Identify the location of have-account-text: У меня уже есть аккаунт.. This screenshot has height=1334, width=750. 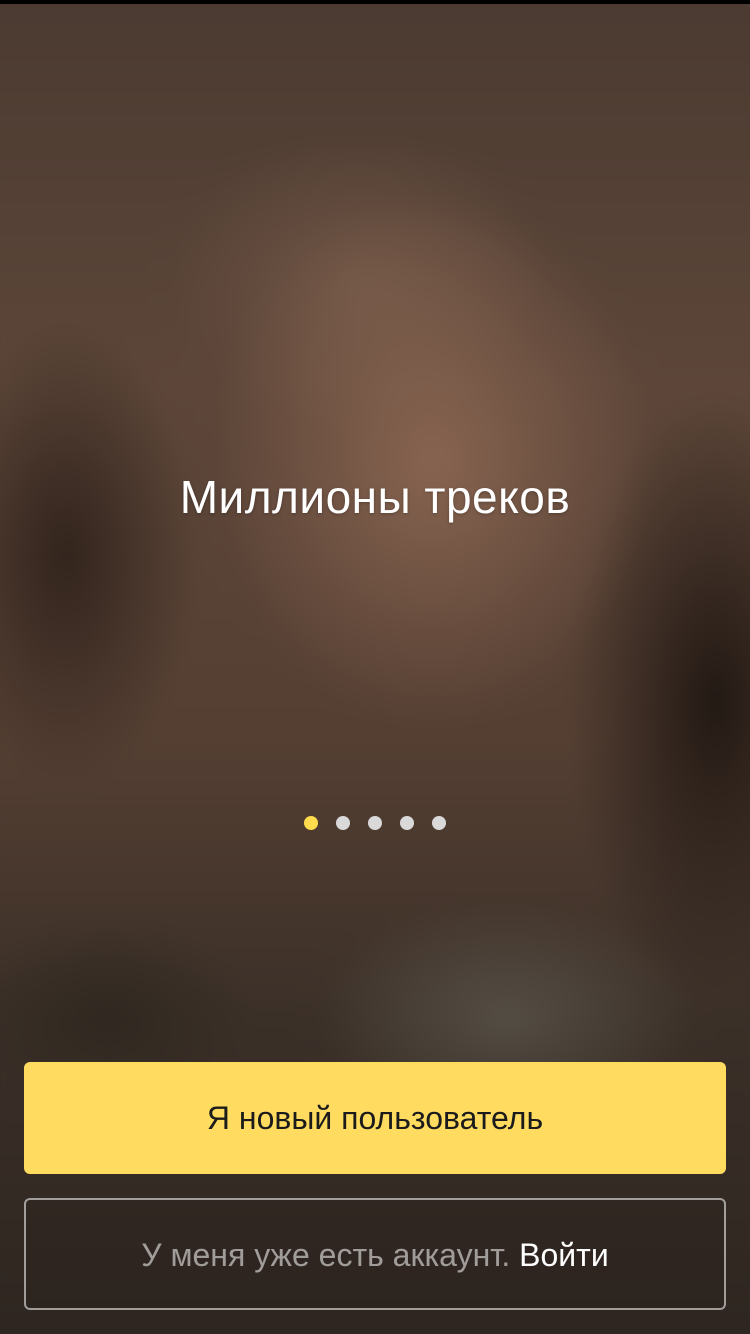
(326, 1255).